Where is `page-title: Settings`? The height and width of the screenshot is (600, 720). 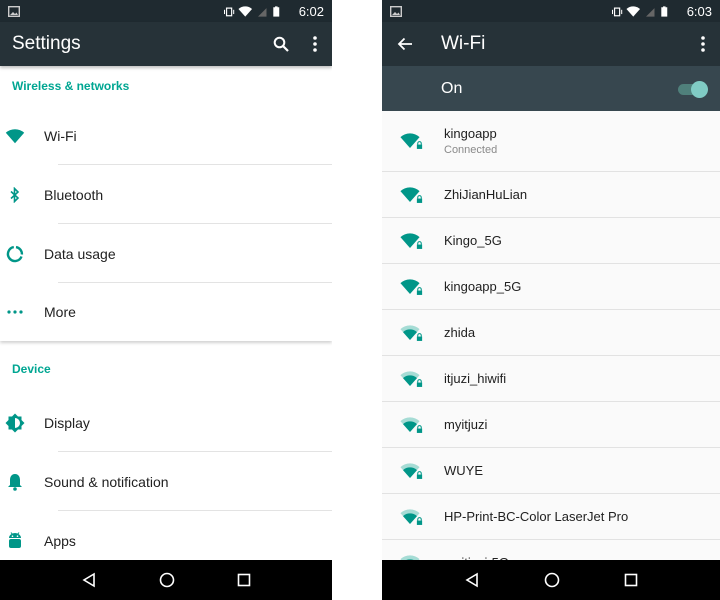 page-title: Settings is located at coordinates (46, 43).